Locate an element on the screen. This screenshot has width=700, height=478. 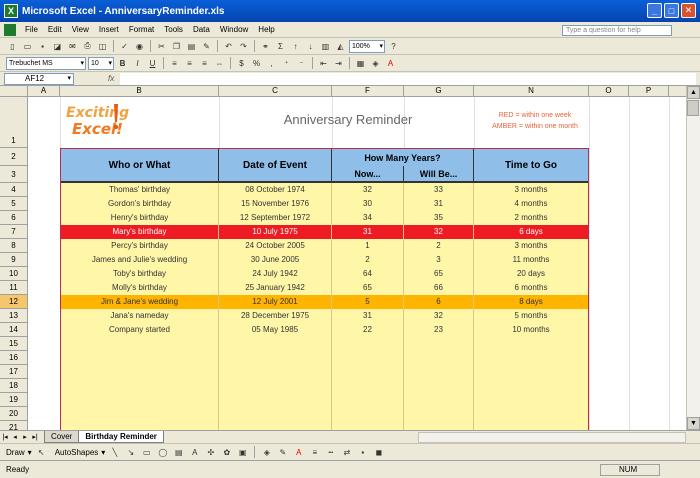
line-style-icon: ≡ is located at coordinates (314, 452).